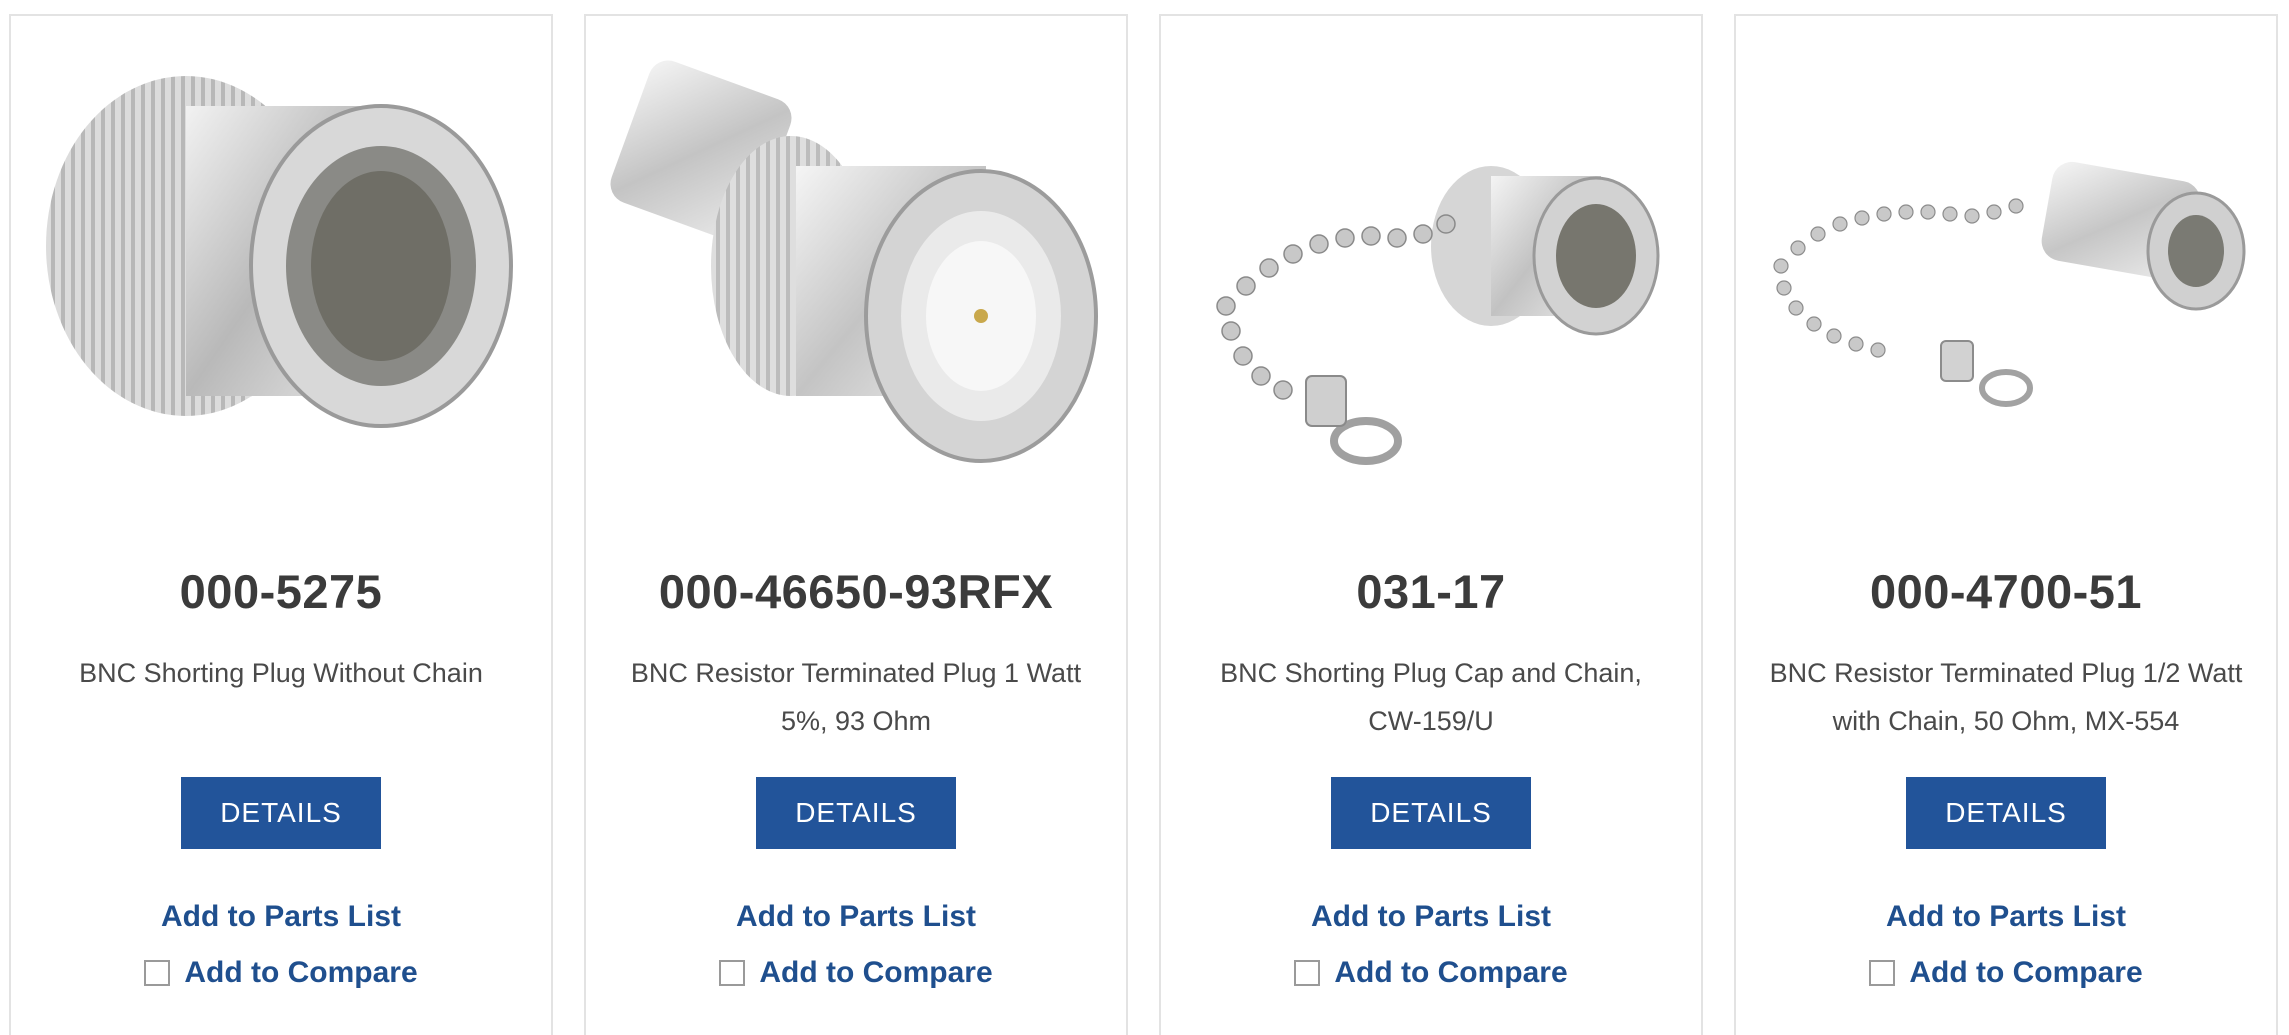  I want to click on part-number: 031-17, so click(1431, 591).